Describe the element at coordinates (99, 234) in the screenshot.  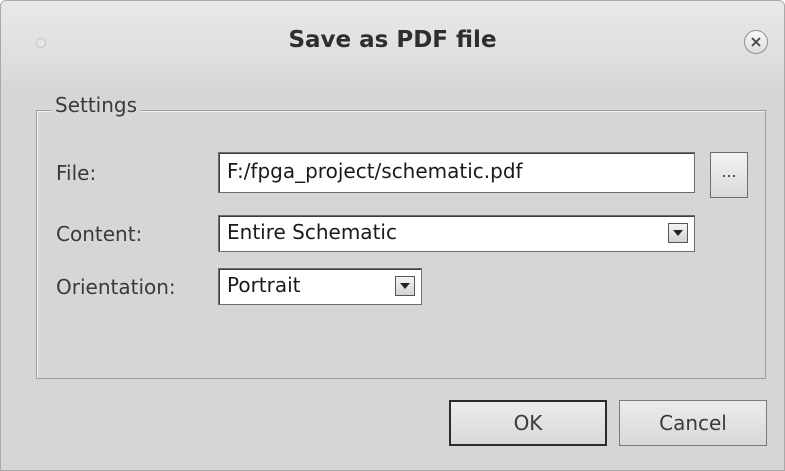
I see `content-label: Content:` at that location.